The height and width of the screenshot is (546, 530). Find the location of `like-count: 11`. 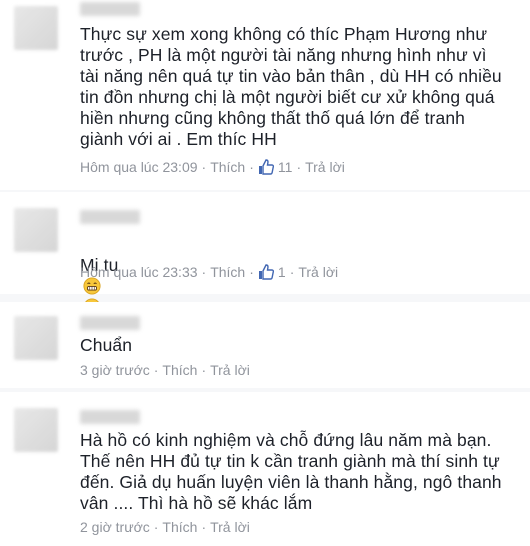

like-count: 11 is located at coordinates (285, 167).